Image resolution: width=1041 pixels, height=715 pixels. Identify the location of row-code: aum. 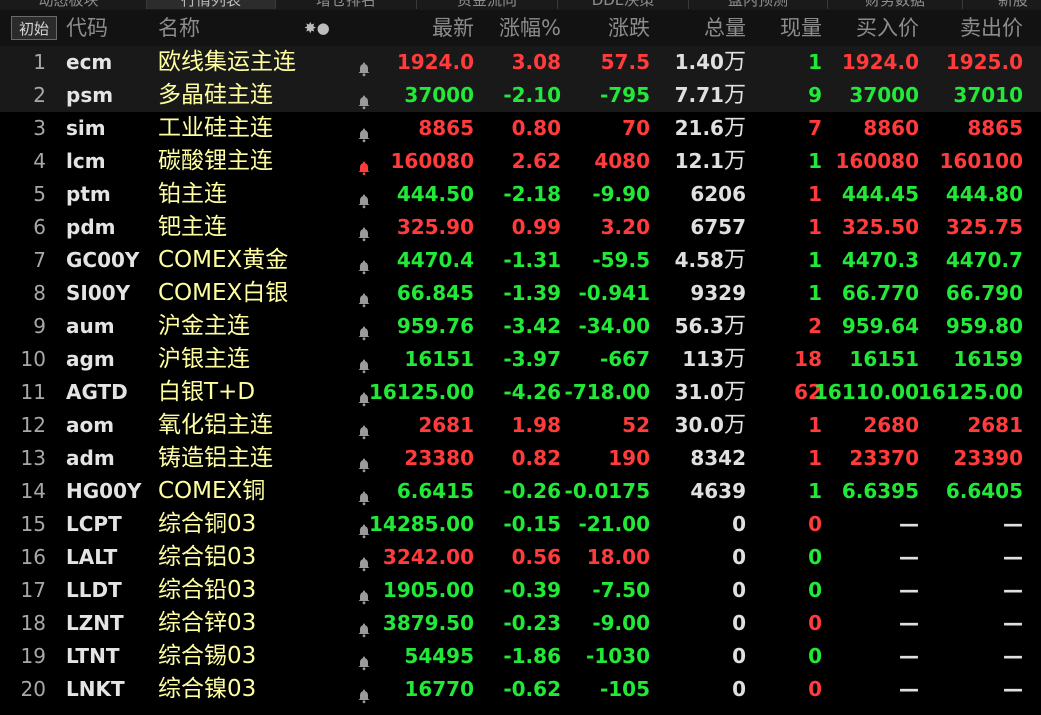
(90, 326).